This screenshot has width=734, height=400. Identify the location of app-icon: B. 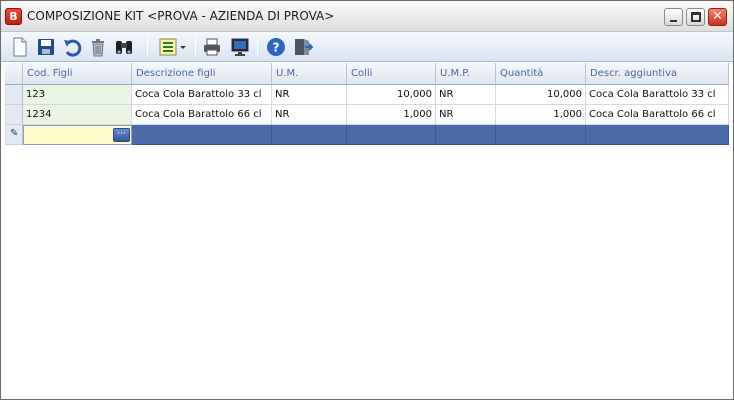
(13, 16).